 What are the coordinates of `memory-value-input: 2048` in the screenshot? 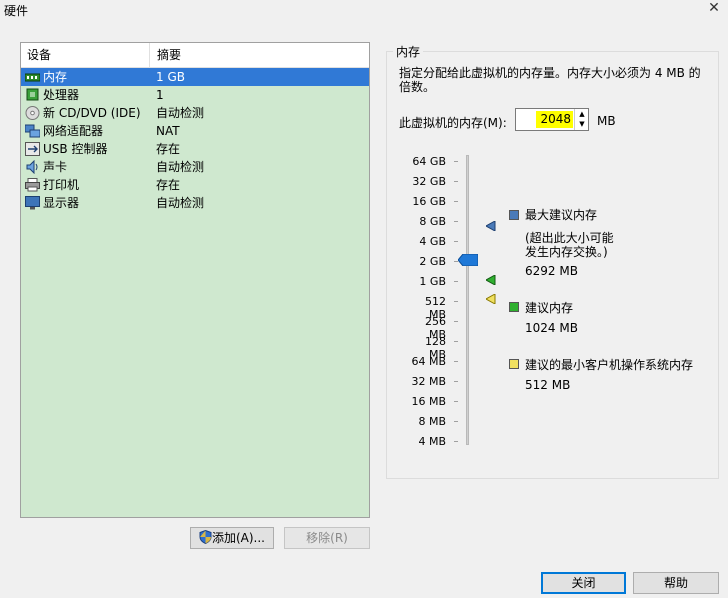 It's located at (554, 119).